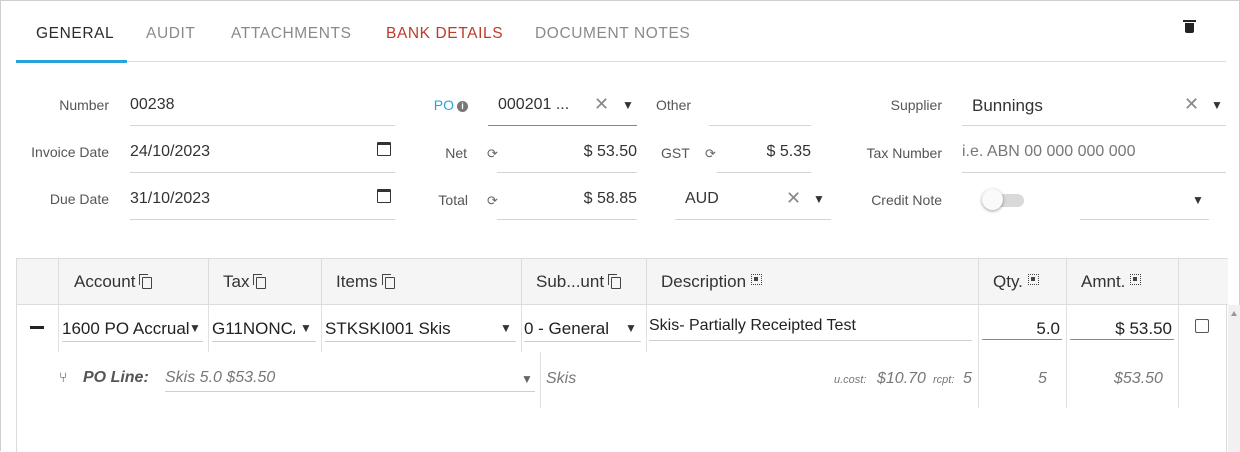 The width and height of the screenshot is (1240, 452). I want to click on po-line-description: Skis, so click(561, 378).